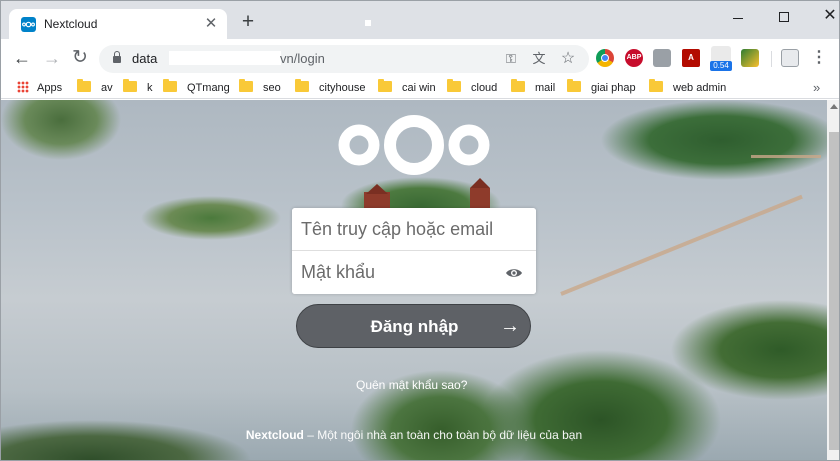 Image resolution: width=840 pixels, height=461 pixels. I want to click on login-button-label: Đăng nhập, so click(414, 326).